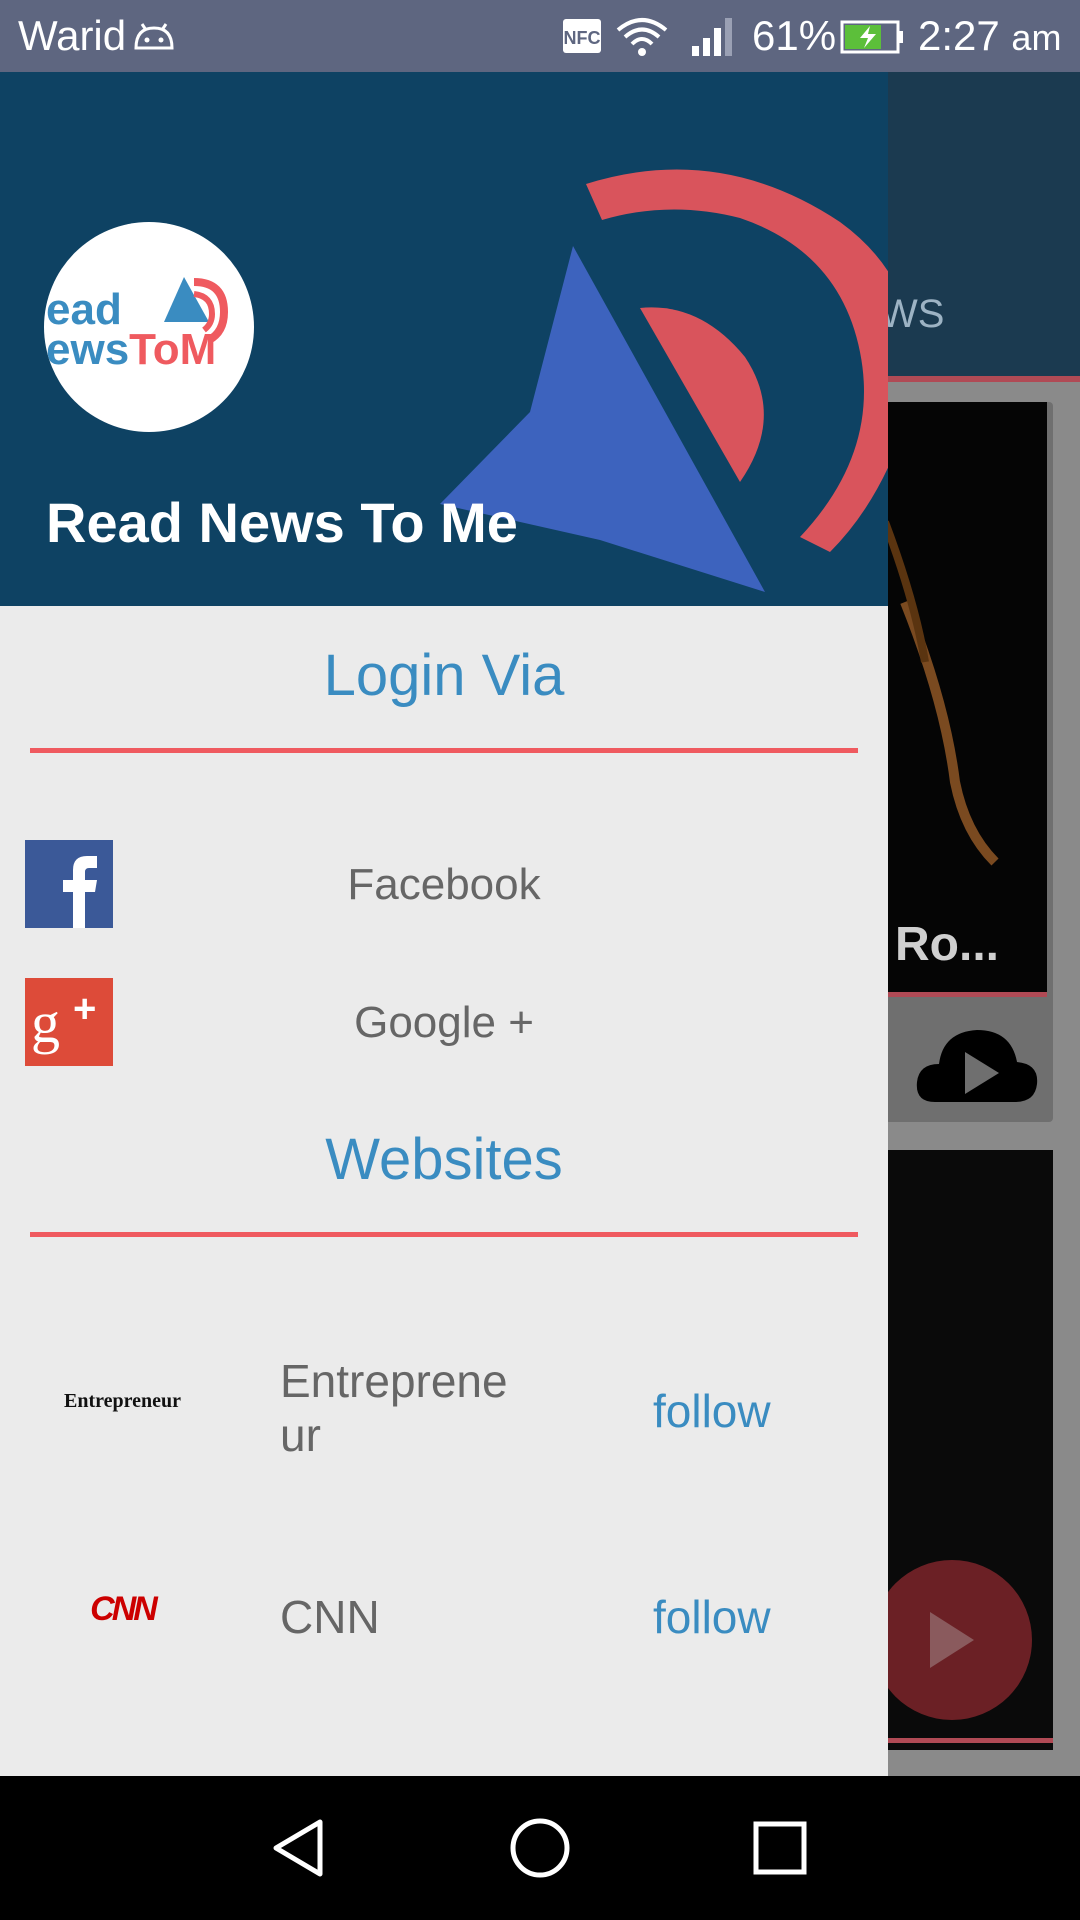 The image size is (1080, 1920). I want to click on app-logo-avatar: ead ewsToM, so click(149, 327).